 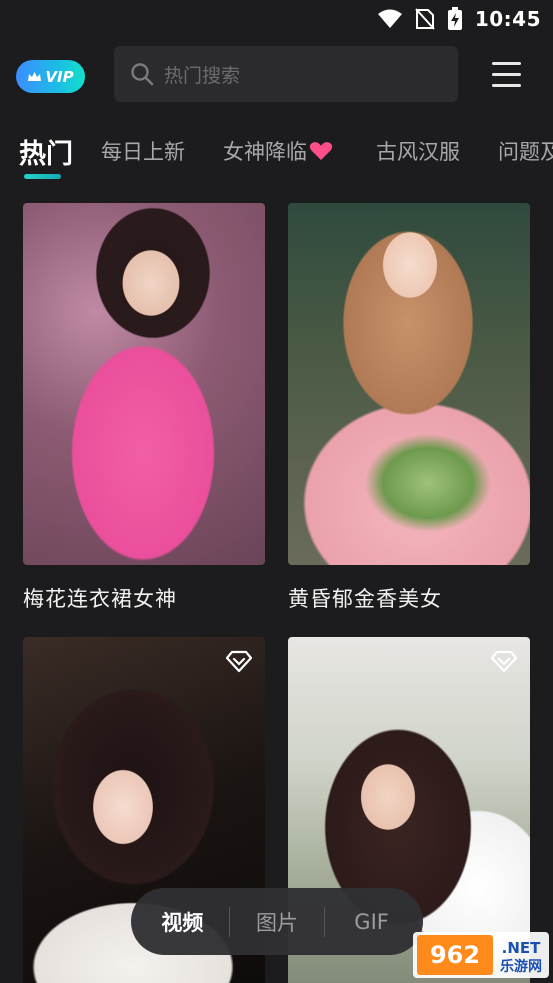 I want to click on svg-text: 962, so click(x=455, y=955).